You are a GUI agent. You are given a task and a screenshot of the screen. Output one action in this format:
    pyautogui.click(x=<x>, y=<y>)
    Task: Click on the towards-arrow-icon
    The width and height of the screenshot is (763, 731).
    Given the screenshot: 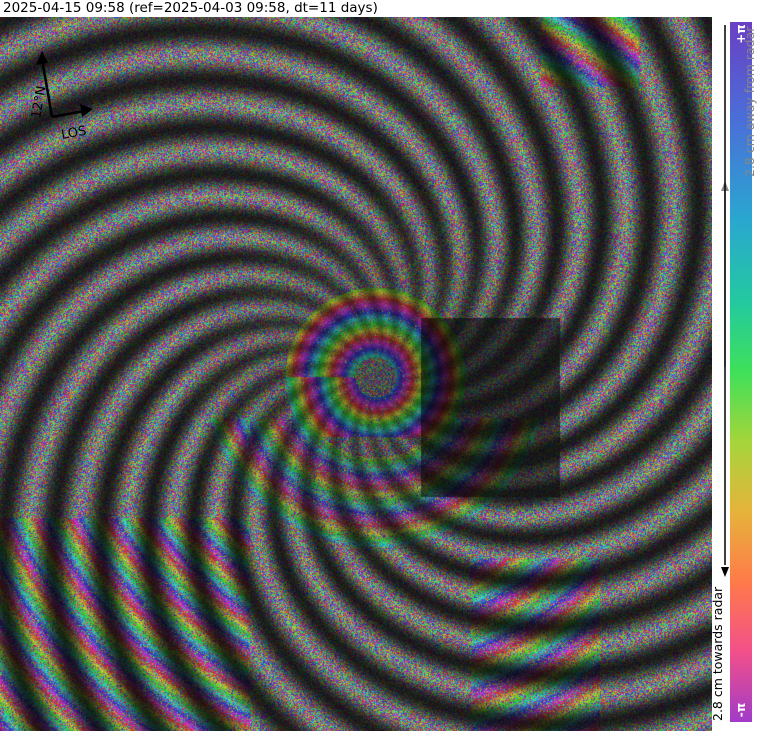 What is the action you would take?
    pyautogui.click(x=725, y=301)
    